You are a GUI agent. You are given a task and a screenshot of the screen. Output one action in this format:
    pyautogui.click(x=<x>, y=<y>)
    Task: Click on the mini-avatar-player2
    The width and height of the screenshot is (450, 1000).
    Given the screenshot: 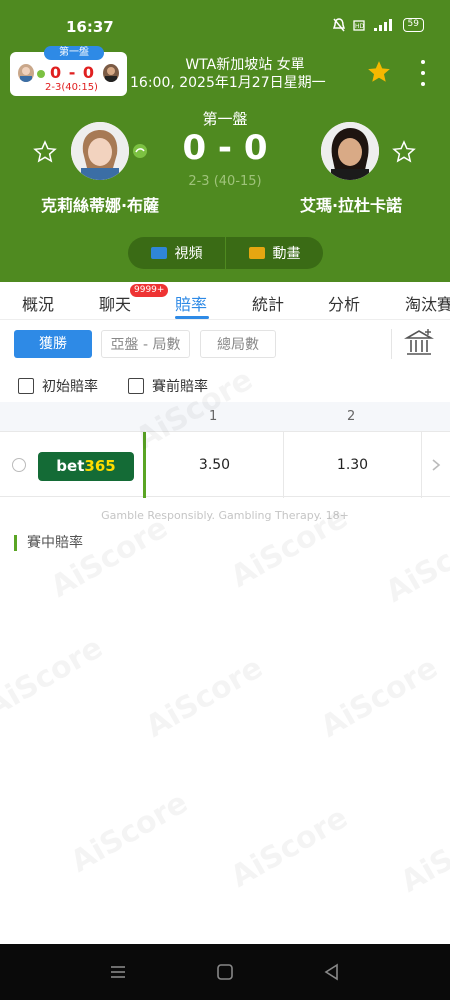 What is the action you would take?
    pyautogui.click(x=111, y=73)
    